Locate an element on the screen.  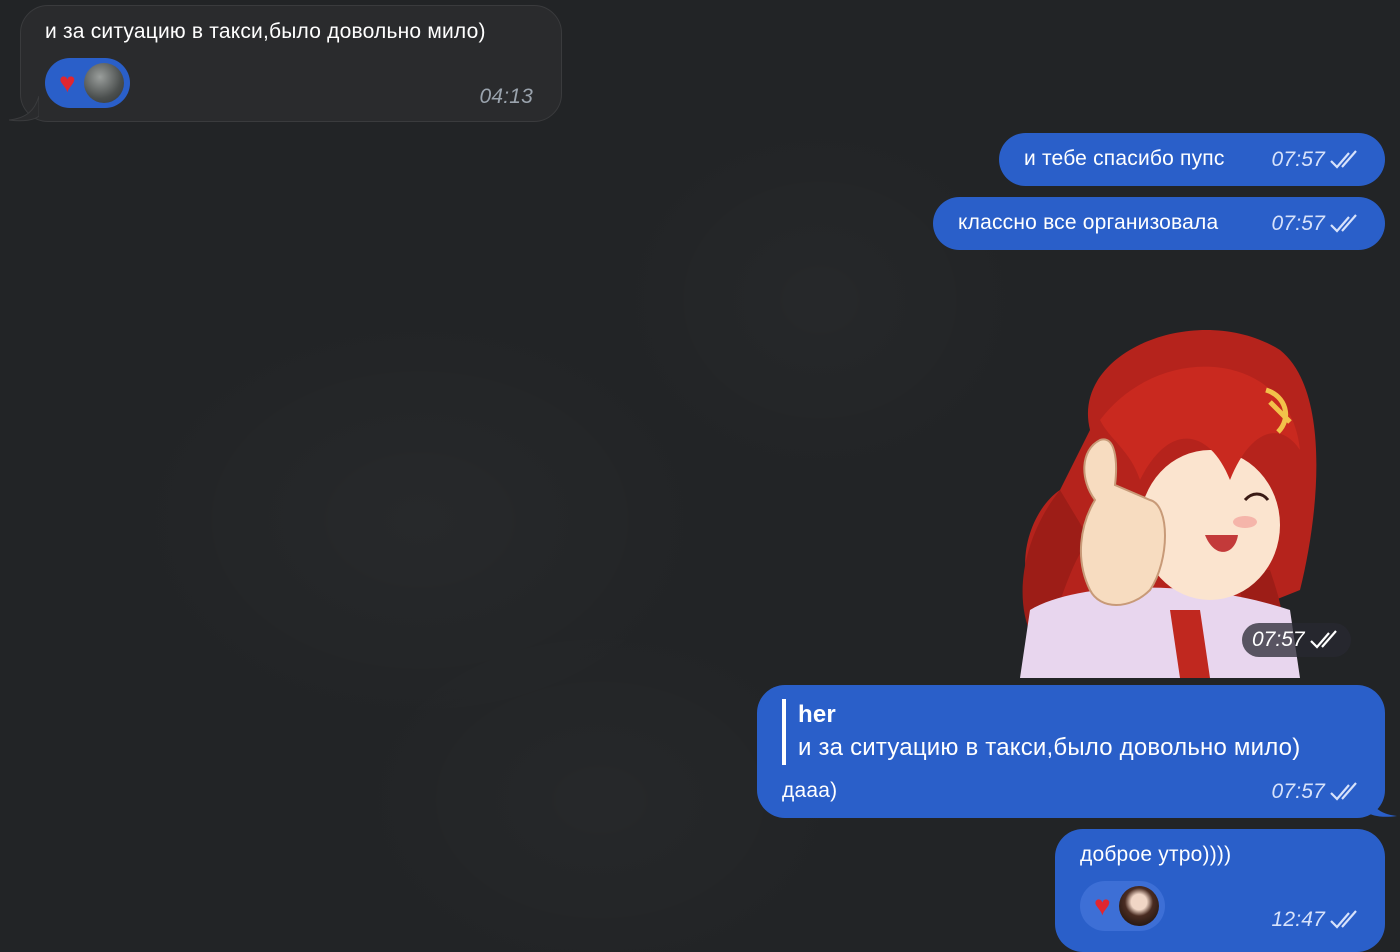
message-outgoing: доброе утро)))) ♥ 12:47 is located at coordinates (1220, 890).